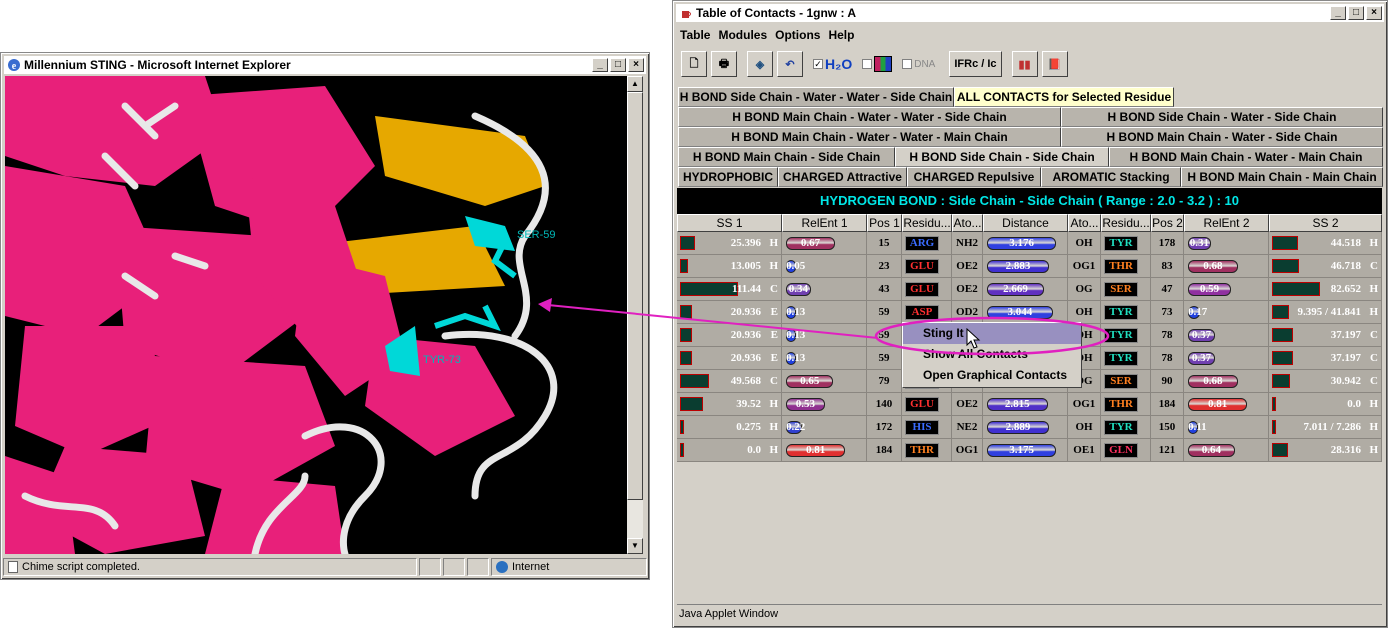 This screenshot has width=1388, height=628. Describe the element at coordinates (992, 333) in the screenshot. I see `menu-item-sting-it: Sting It` at that location.